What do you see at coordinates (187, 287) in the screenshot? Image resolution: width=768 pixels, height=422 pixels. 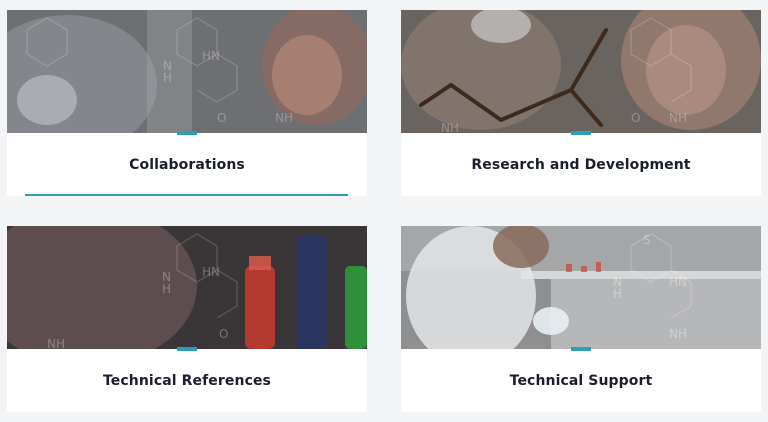 I see `card-image-technical-references: HN O N H NH` at bounding box center [187, 287].